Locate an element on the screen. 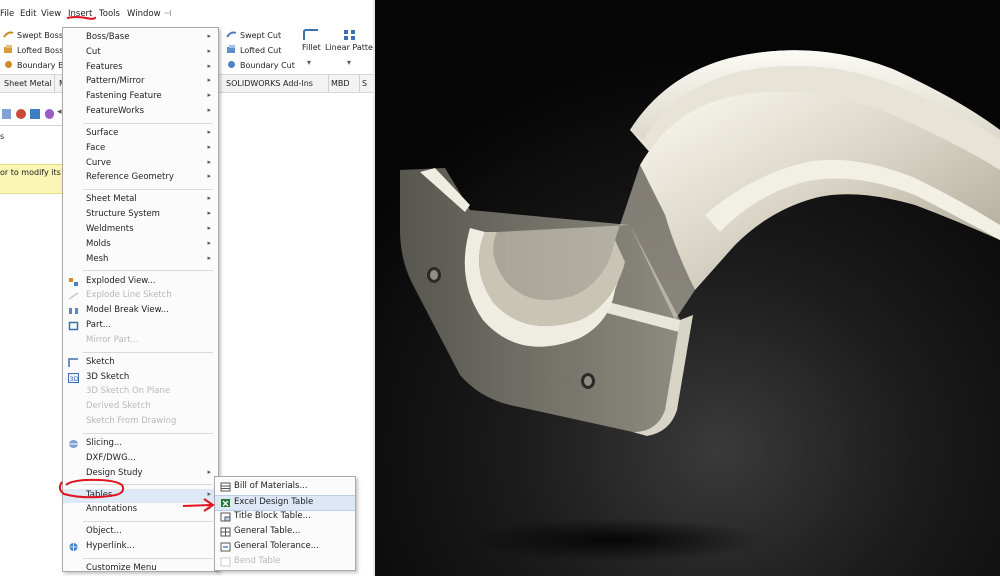 The image size is (1000, 579). menu-item-label: Sketch From Drawing is located at coordinates (131, 421).